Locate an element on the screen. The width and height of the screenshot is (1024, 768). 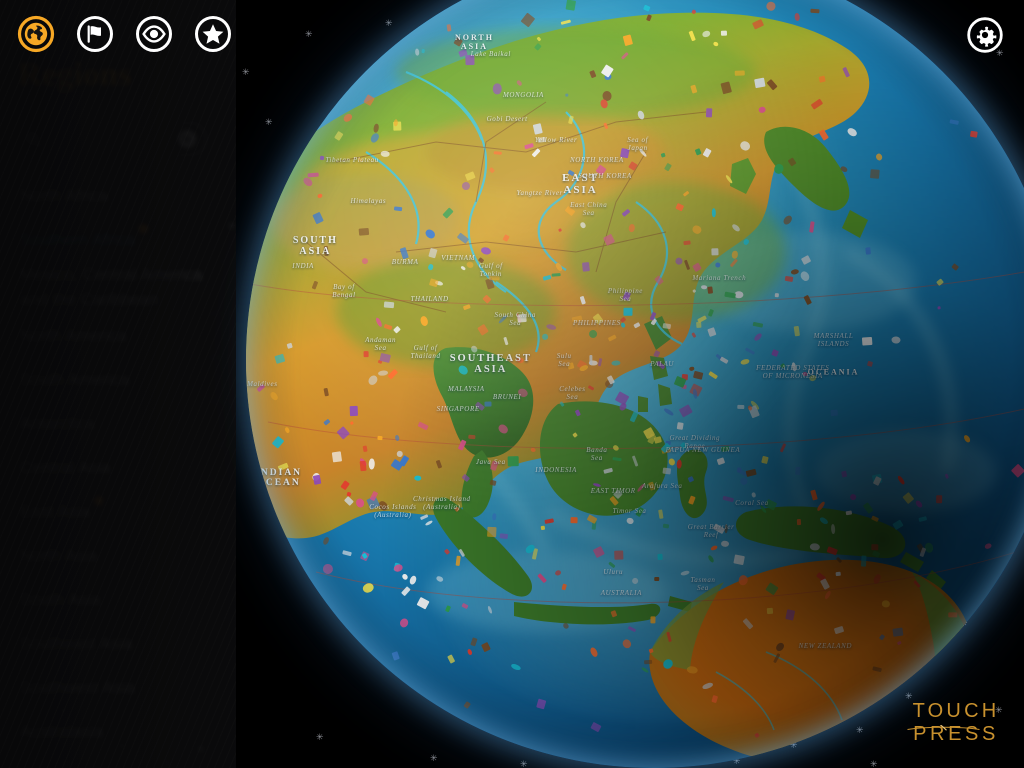
gear-icon is located at coordinates (985, 35).